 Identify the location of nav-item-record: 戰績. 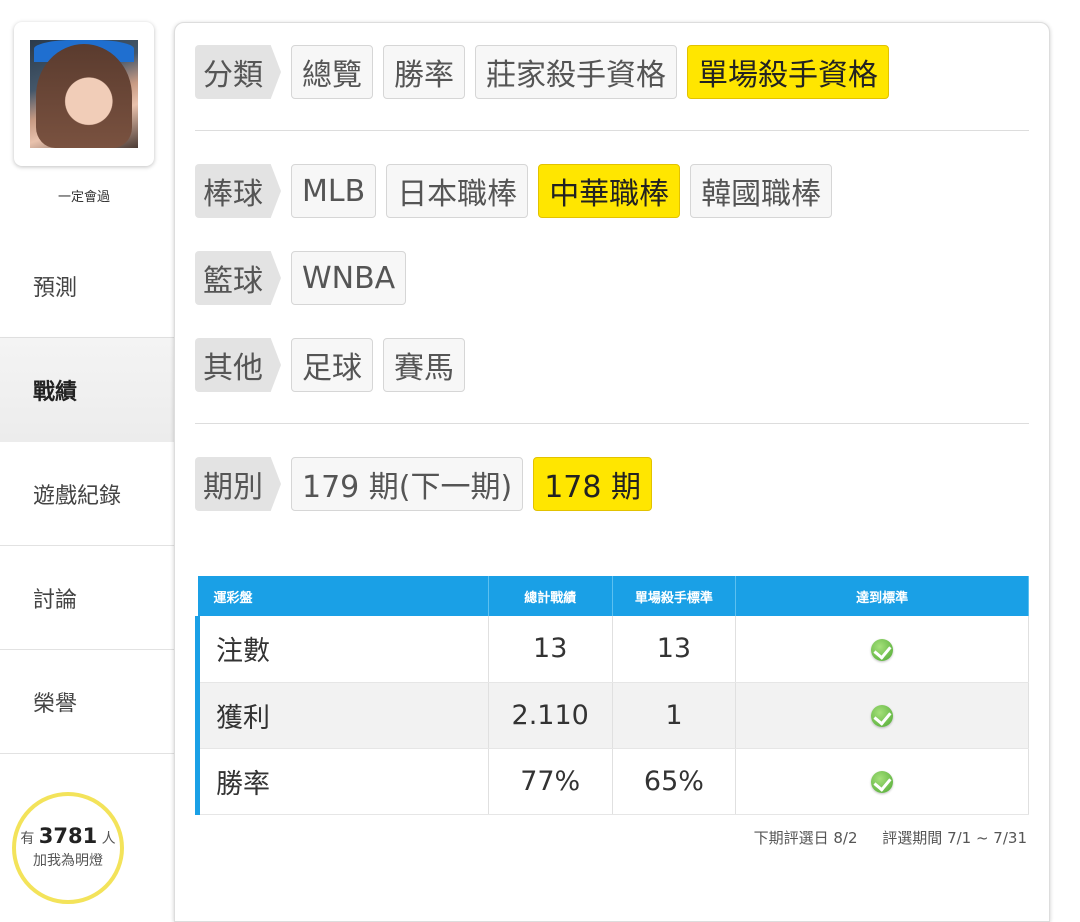
(90, 390).